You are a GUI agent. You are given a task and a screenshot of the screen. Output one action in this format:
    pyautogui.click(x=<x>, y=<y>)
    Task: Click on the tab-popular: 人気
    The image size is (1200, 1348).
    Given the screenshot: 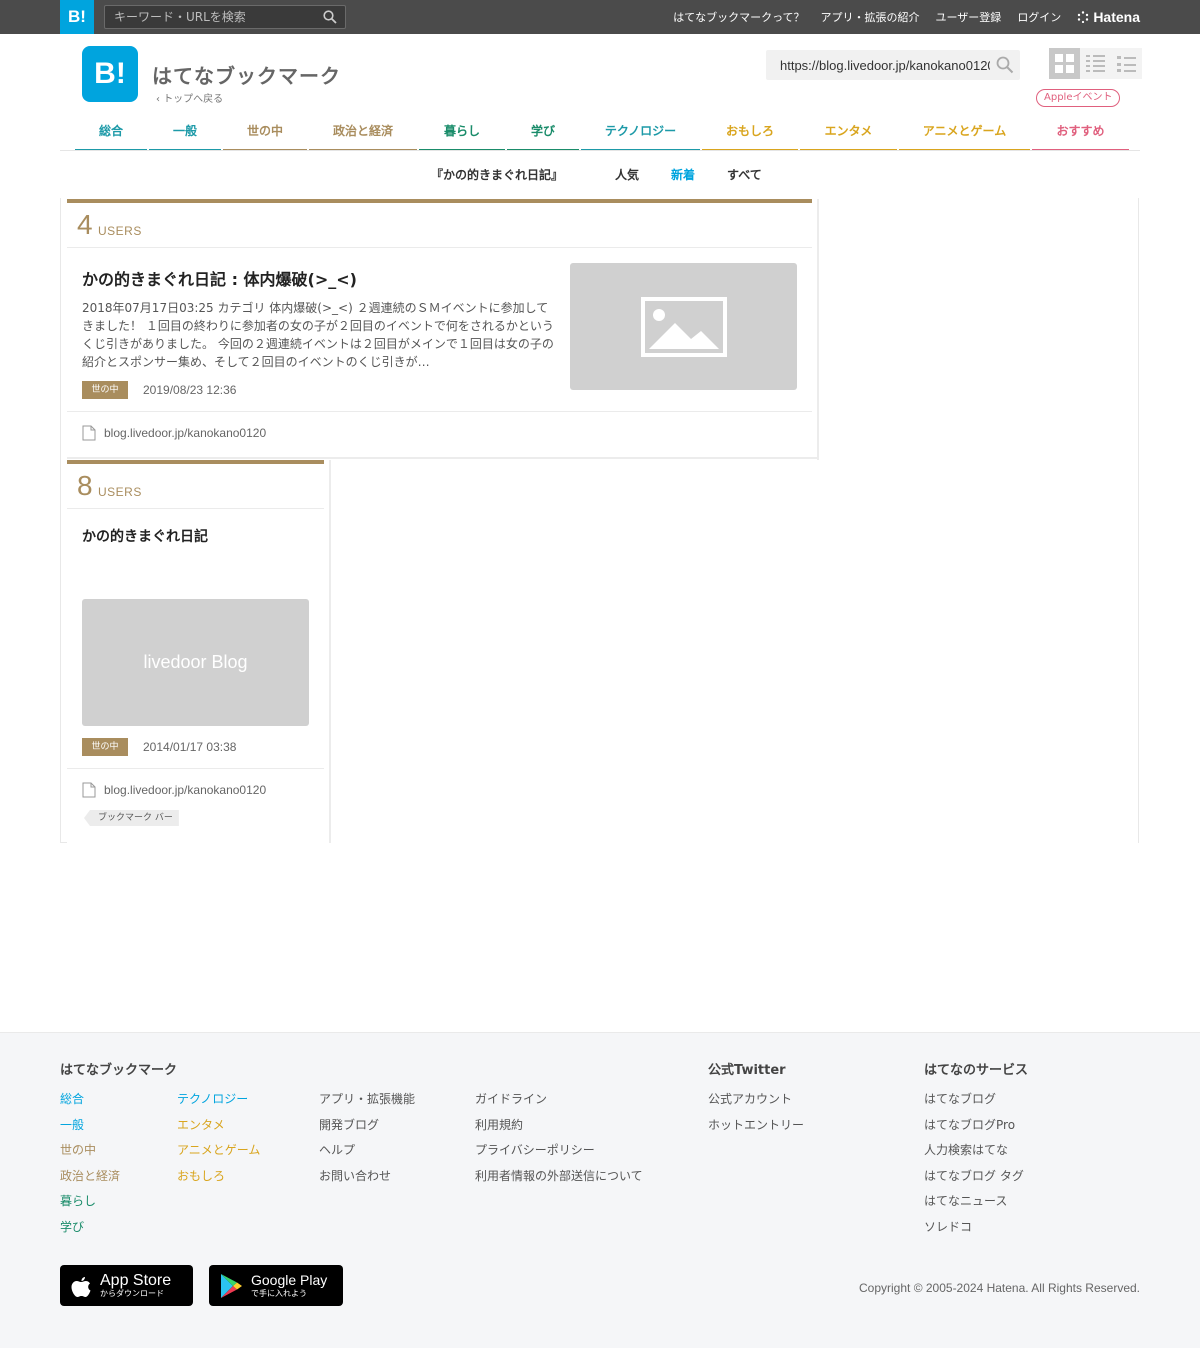 What is the action you would take?
    pyautogui.click(x=627, y=174)
    